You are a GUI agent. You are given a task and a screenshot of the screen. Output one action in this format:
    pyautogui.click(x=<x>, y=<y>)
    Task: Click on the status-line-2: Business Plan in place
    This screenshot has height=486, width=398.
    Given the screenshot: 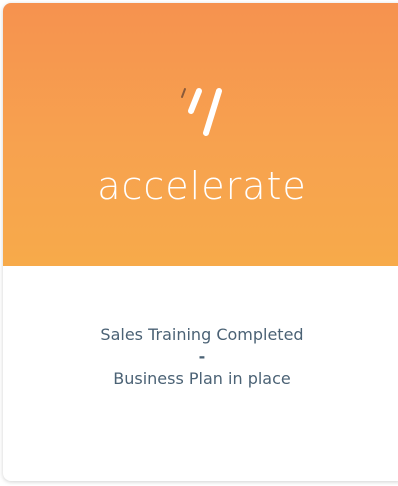 What is the action you would take?
    pyautogui.click(x=202, y=378)
    